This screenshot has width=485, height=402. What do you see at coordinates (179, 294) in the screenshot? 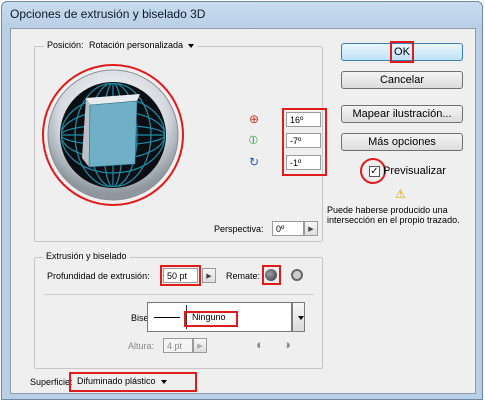
I see `extrude-separator` at bounding box center [179, 294].